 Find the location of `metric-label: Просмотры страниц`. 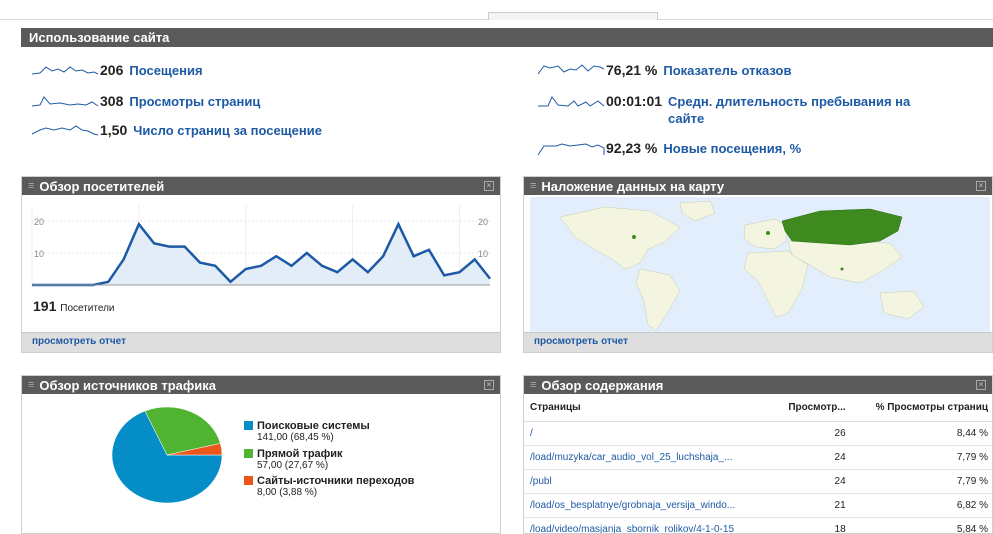

metric-label: Просмотры страниц is located at coordinates (194, 101).